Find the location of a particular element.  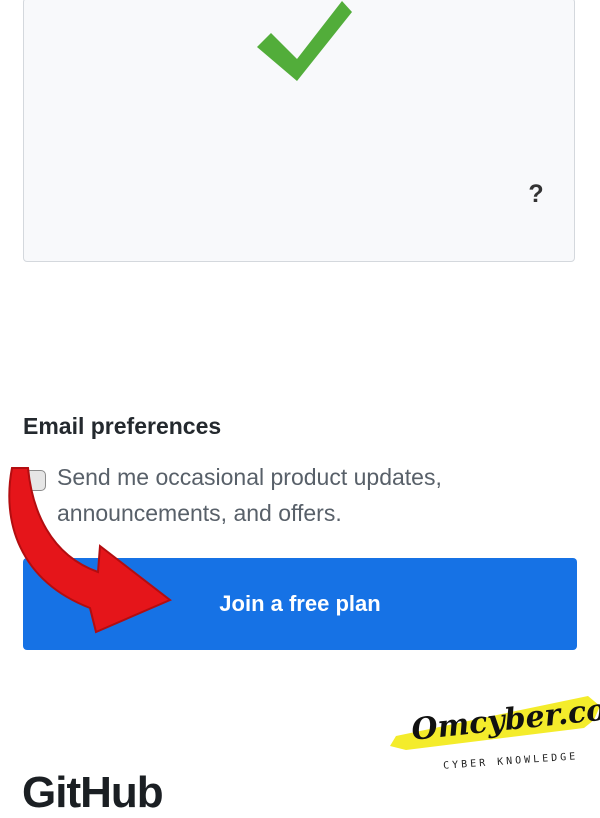

join-free-plan-button: Join a free plan is located at coordinates (300, 604).